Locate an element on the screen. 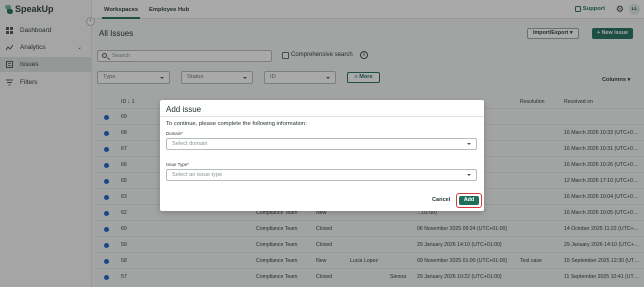 The image size is (644, 287). issue-type-label: Issue Type* is located at coordinates (177, 164).